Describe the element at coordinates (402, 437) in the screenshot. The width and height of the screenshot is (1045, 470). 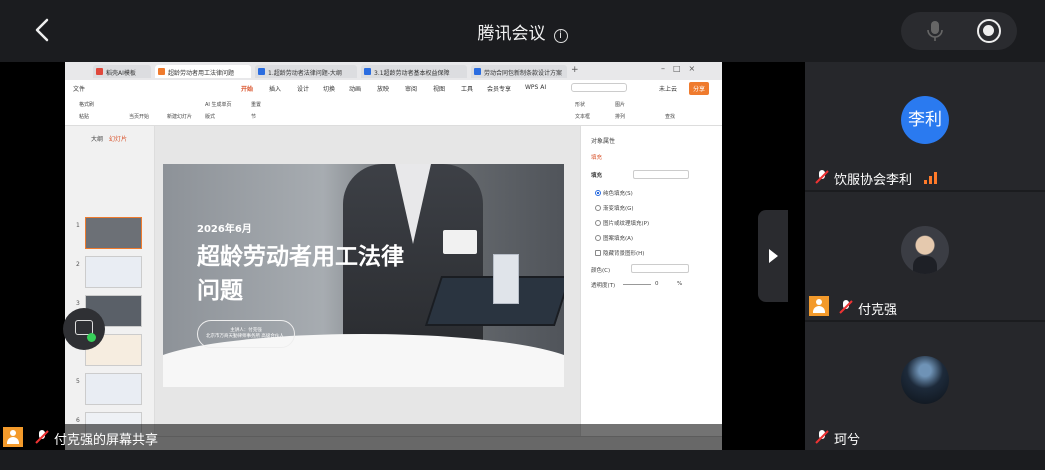
I see `share-label-bar: 付克强的屏幕共享` at that location.